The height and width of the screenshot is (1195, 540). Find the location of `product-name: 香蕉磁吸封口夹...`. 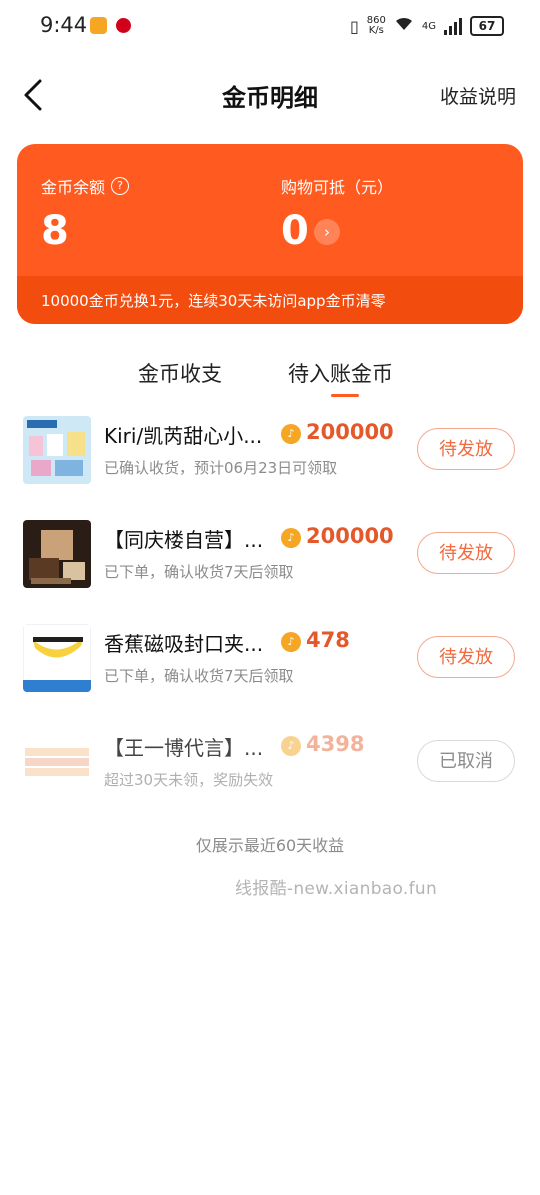

product-name: 香蕉磁吸封口夹... is located at coordinates (184, 644).